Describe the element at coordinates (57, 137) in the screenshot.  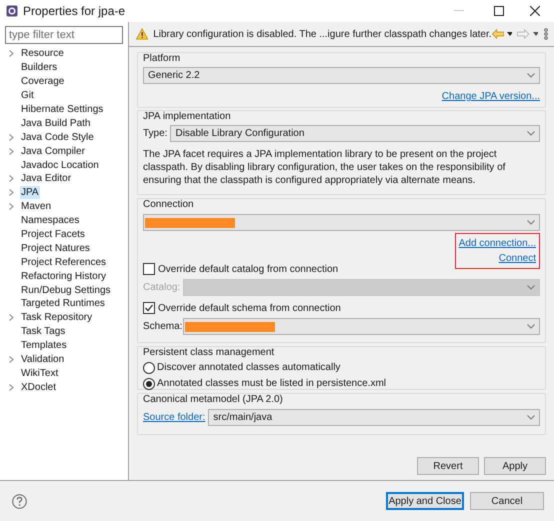
I see `tree-item: Java Code Style` at that location.